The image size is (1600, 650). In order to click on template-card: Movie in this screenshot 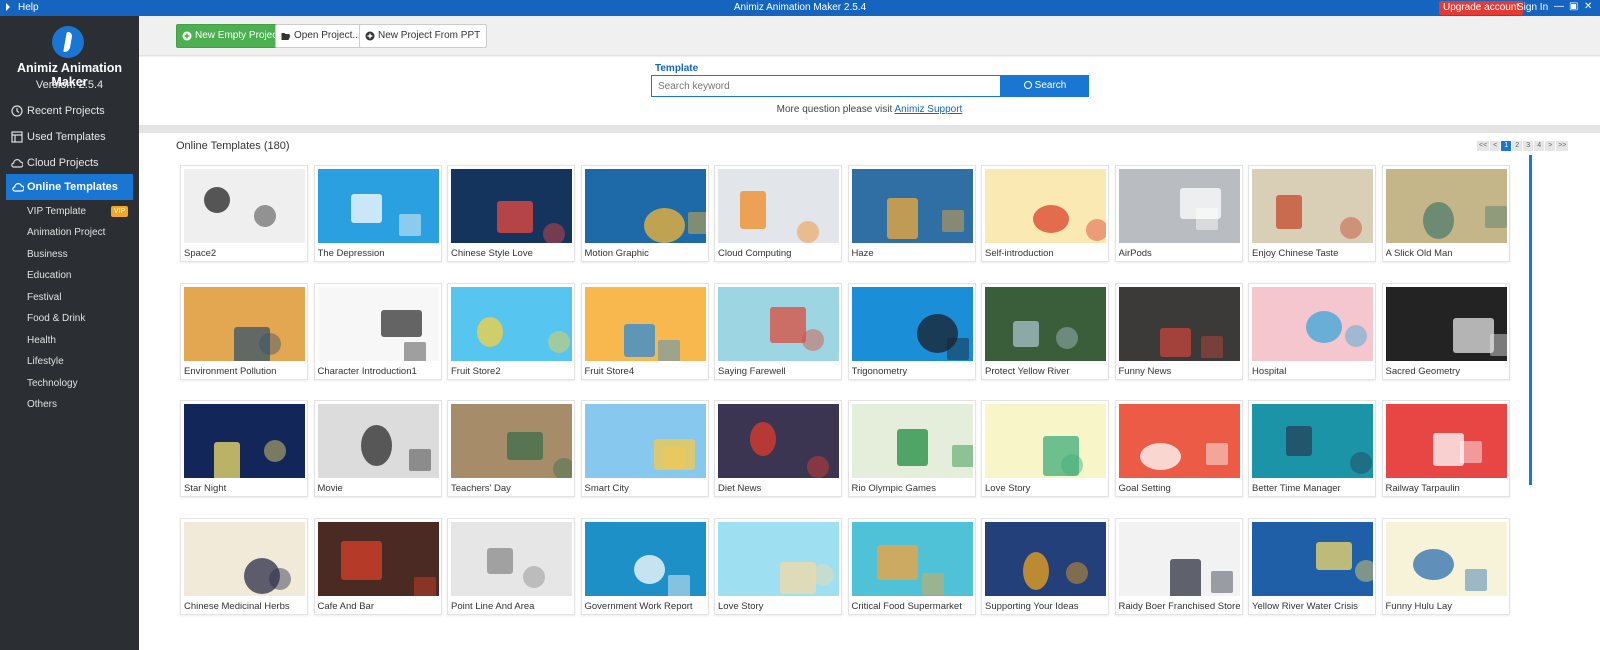, I will do `click(377, 448)`.